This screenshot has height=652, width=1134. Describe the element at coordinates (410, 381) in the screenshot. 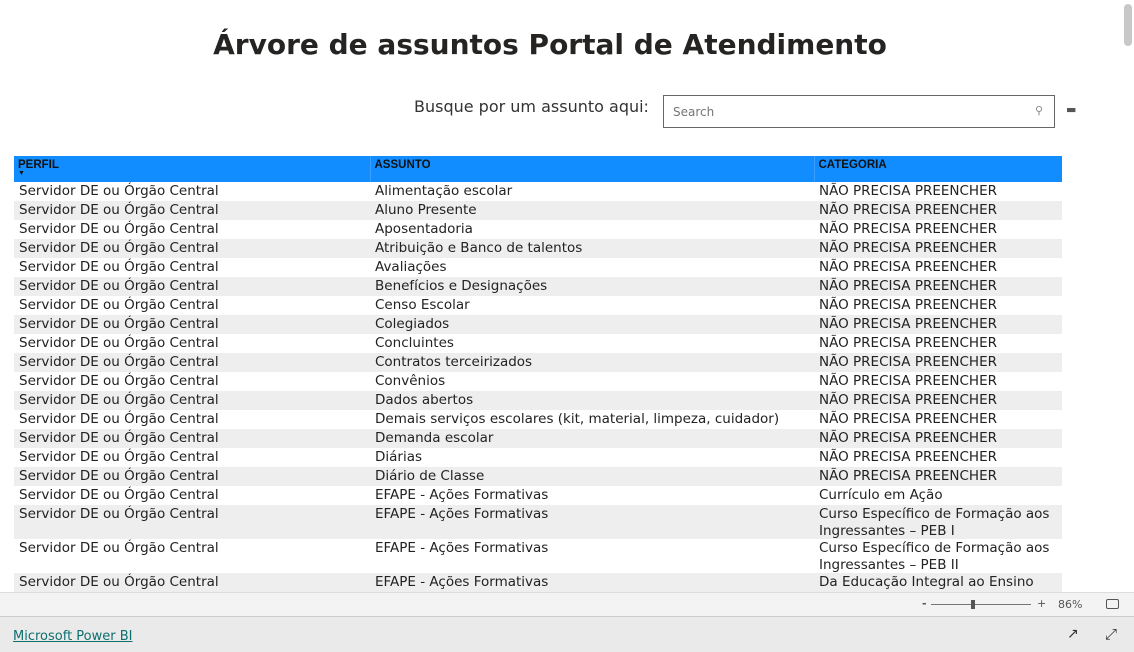

I see `cell-assunto: Convênios` at that location.